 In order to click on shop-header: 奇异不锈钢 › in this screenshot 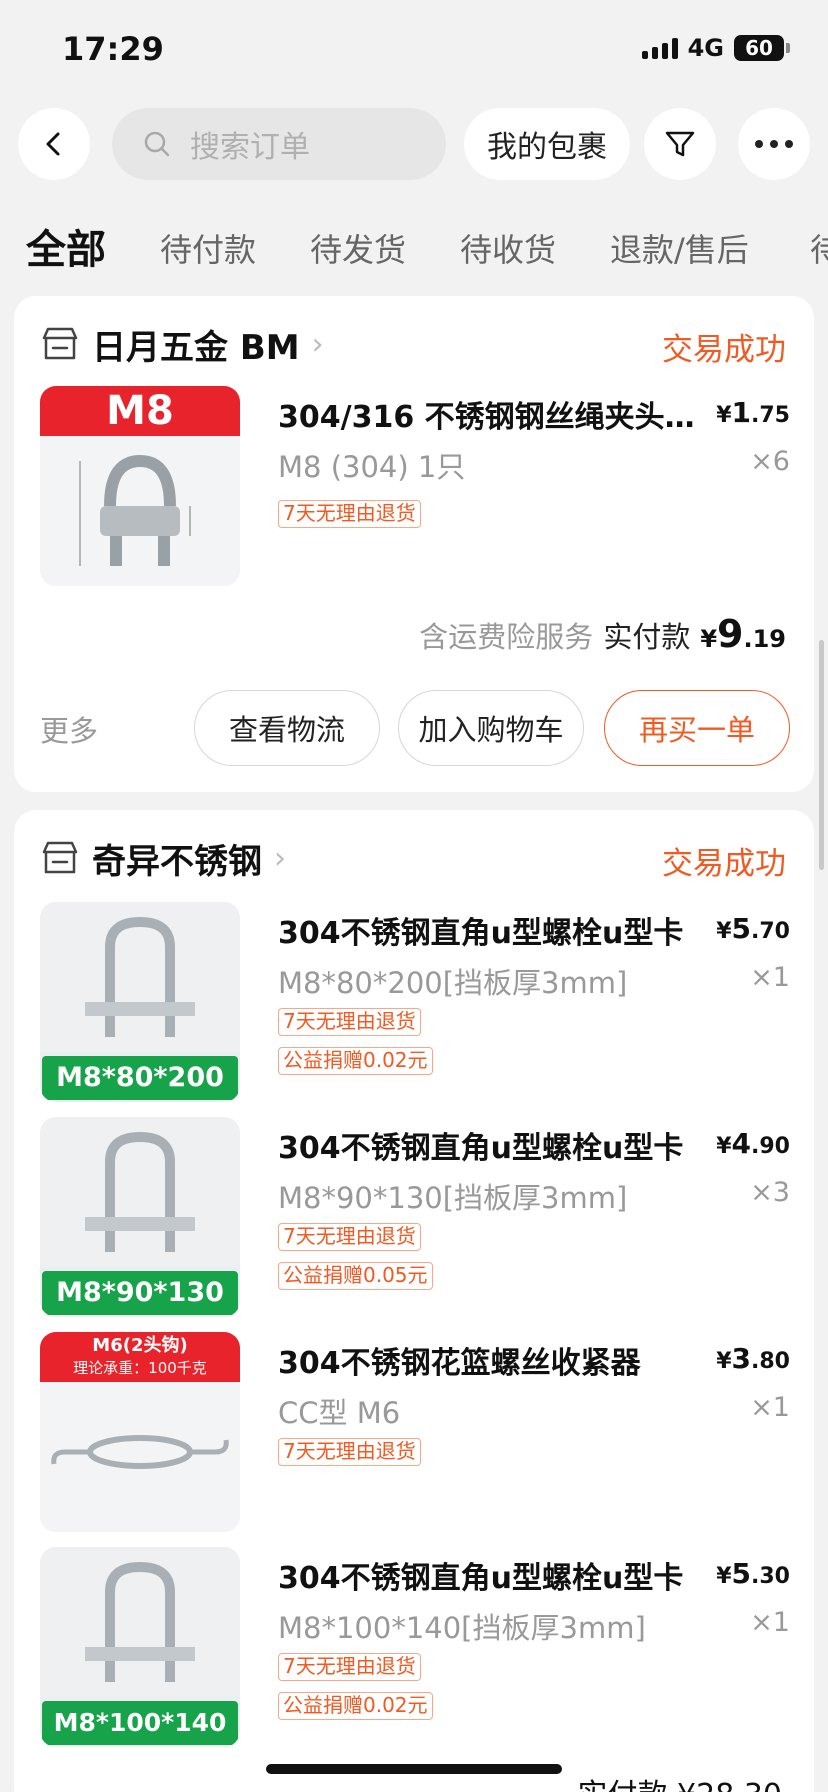, I will do `click(163, 858)`.